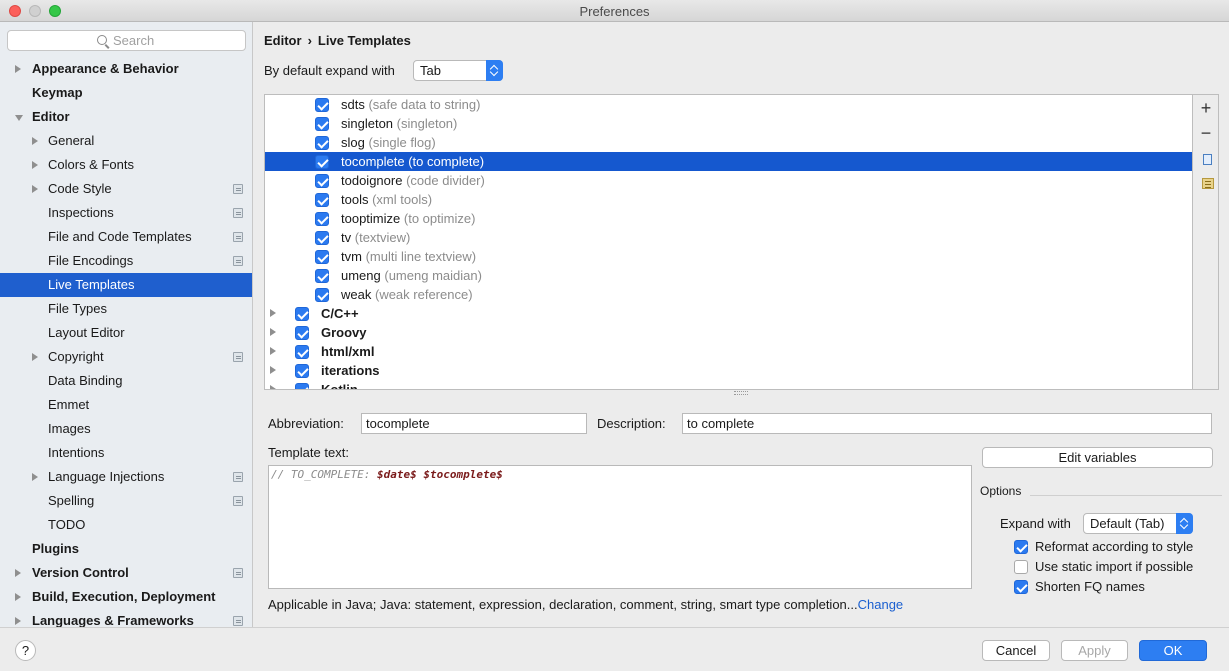  What do you see at coordinates (728, 351) in the screenshot?
I see `template-group-html-xml: html/xml` at bounding box center [728, 351].